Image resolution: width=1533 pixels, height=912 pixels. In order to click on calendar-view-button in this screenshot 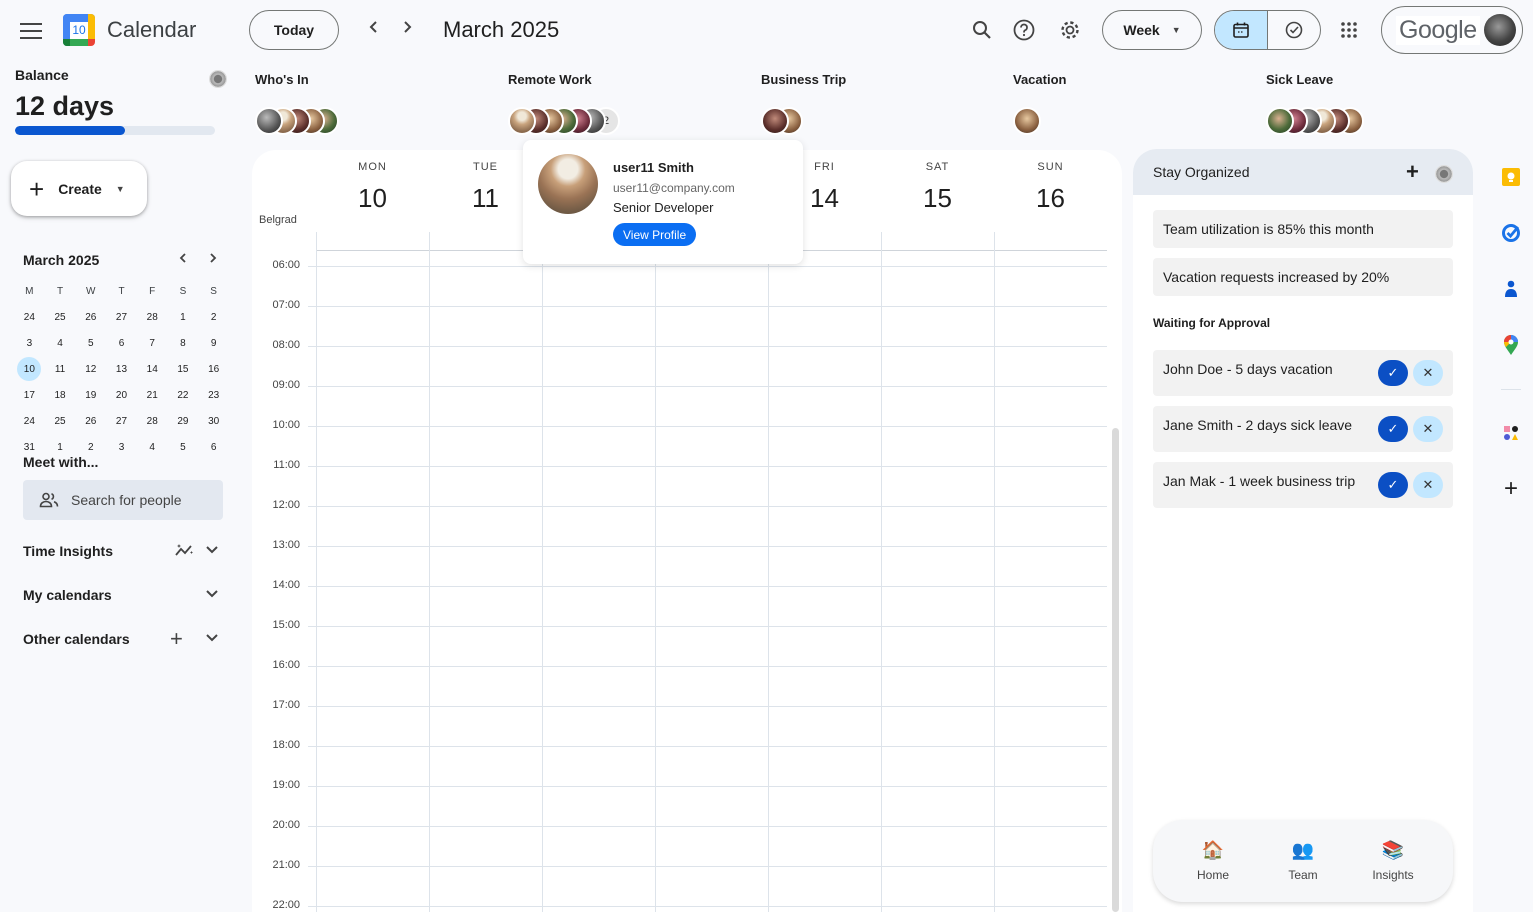, I will do `click(1241, 30)`.